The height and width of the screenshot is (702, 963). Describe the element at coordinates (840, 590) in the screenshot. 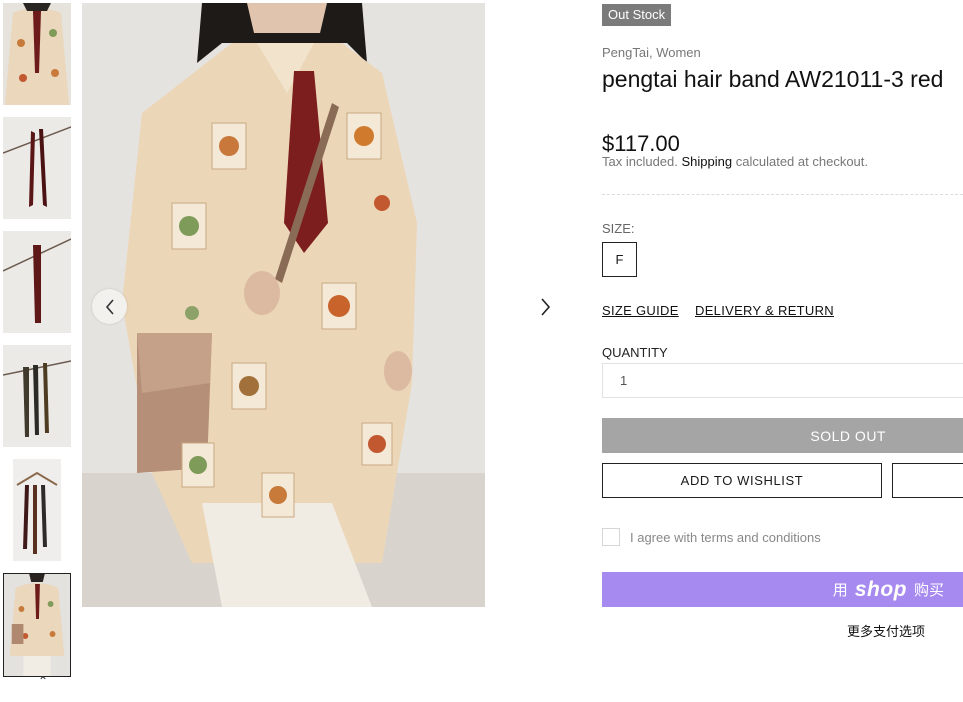

I see `shop-pay-prefix: 用` at that location.